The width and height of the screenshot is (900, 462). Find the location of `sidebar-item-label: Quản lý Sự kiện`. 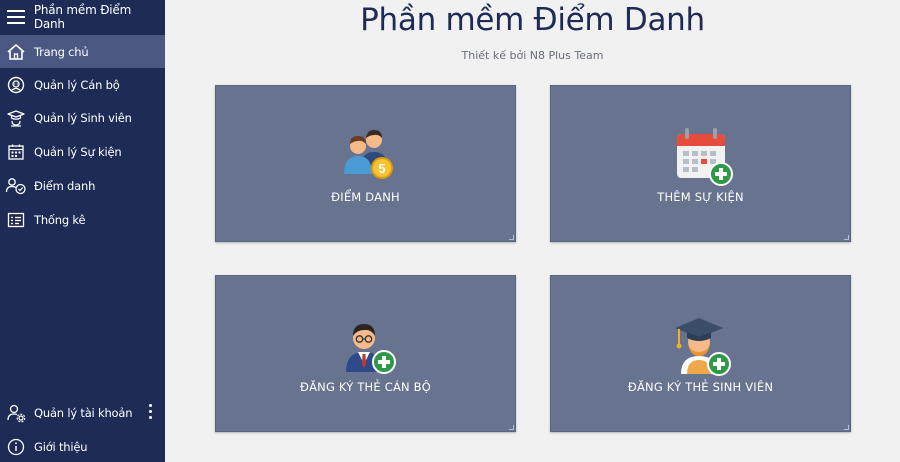

sidebar-item-label: Quản lý Sự kiện is located at coordinates (78, 151).